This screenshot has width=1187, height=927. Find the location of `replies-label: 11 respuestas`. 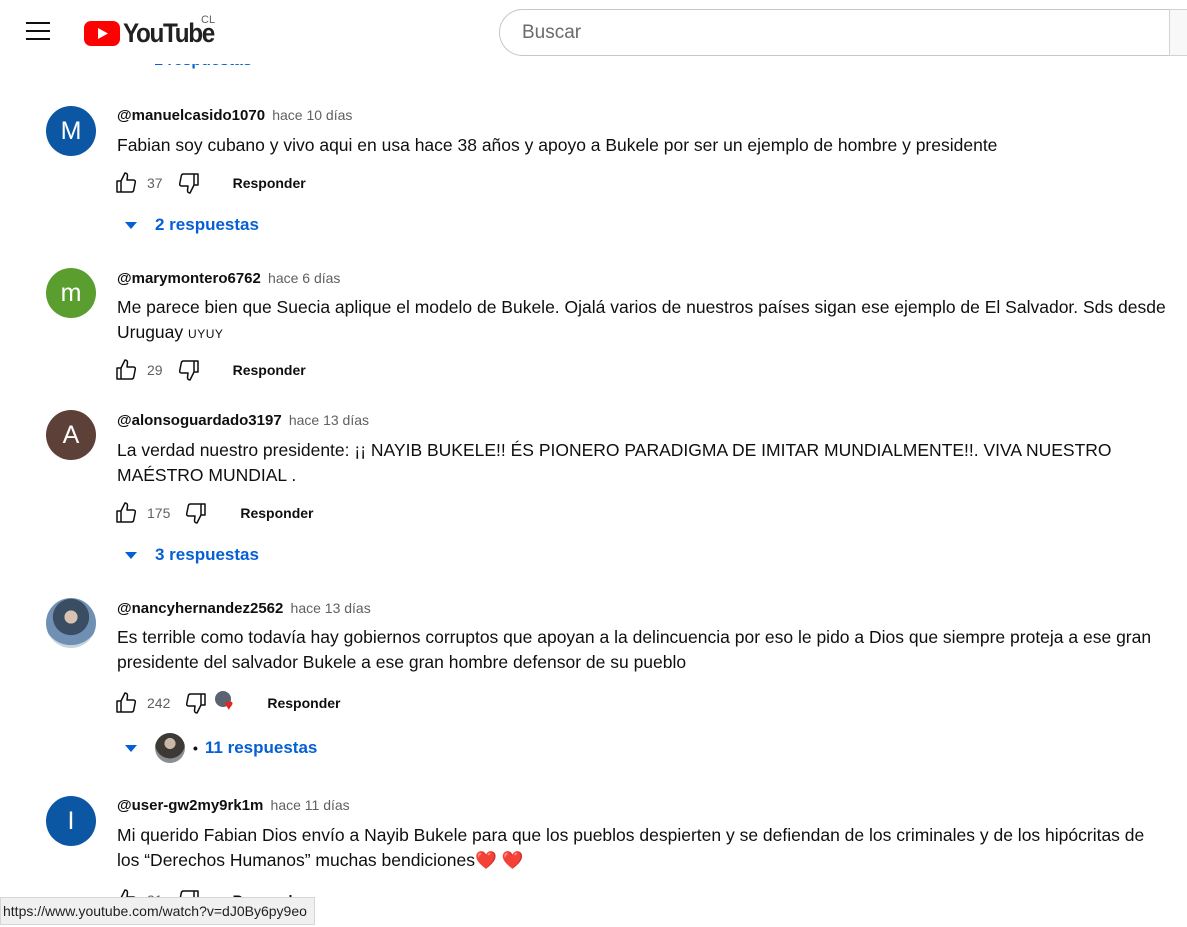

replies-label: 11 respuestas is located at coordinates (261, 747).